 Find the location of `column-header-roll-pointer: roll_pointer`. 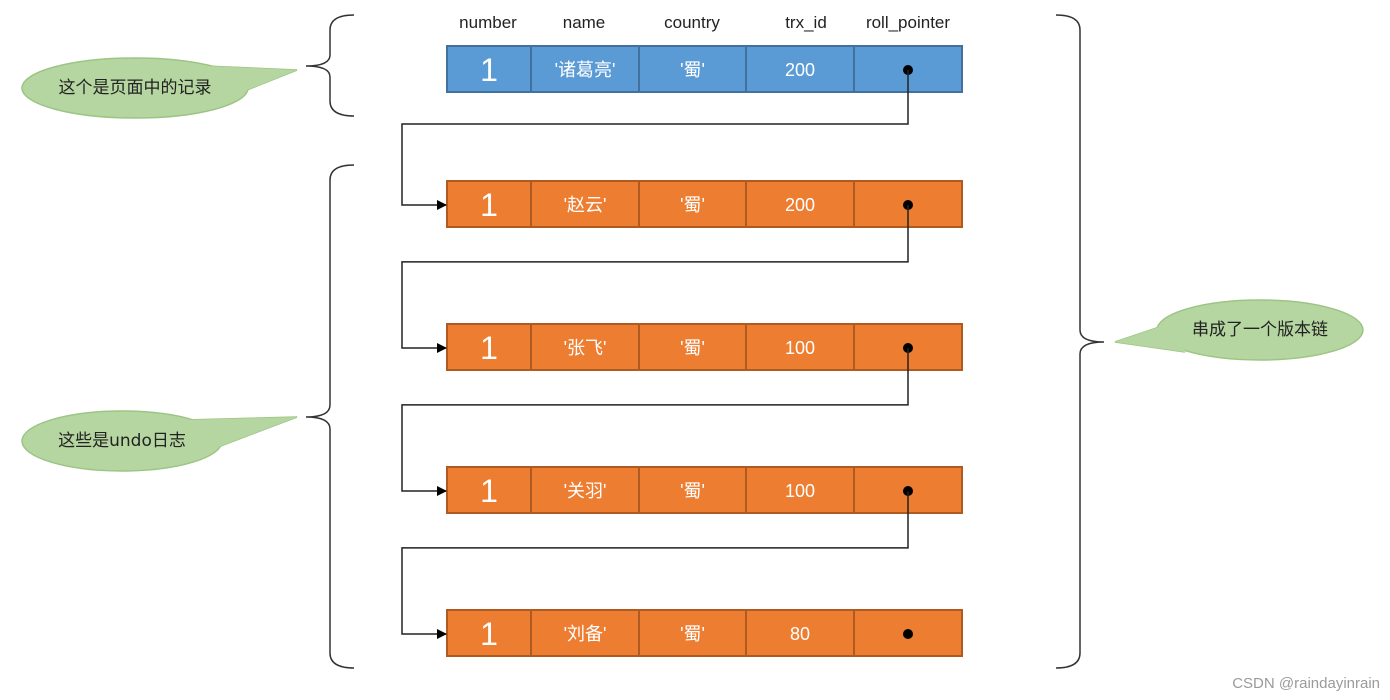

column-header-roll-pointer: roll_pointer is located at coordinates (908, 22).